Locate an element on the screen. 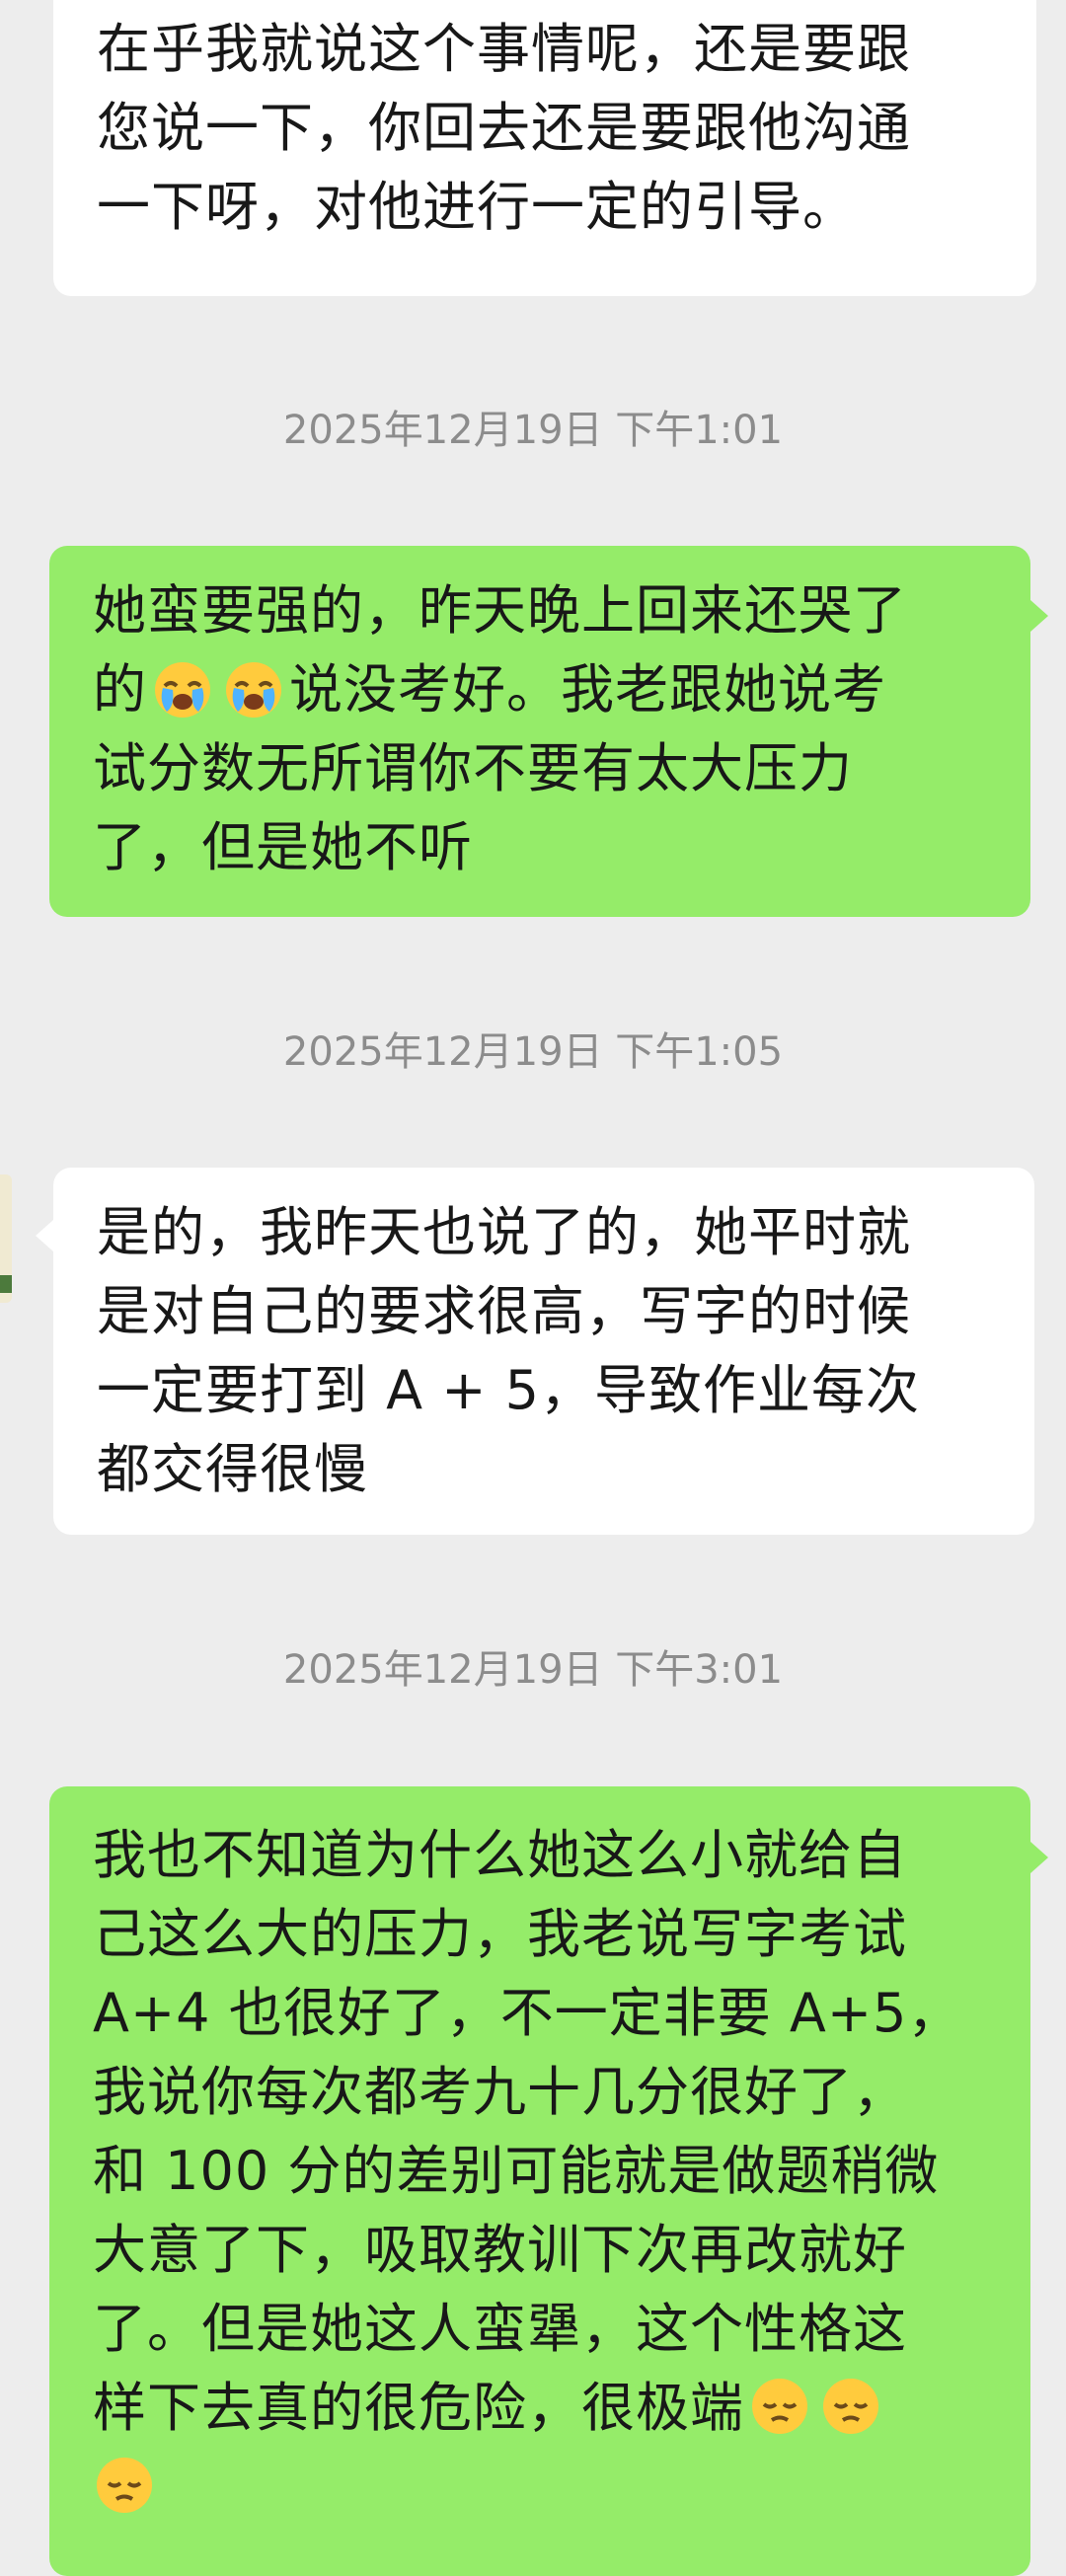 This screenshot has height=2576, width=1066. message-line: 我也不知道为什么她这么小就给自 is located at coordinates (500, 1855).